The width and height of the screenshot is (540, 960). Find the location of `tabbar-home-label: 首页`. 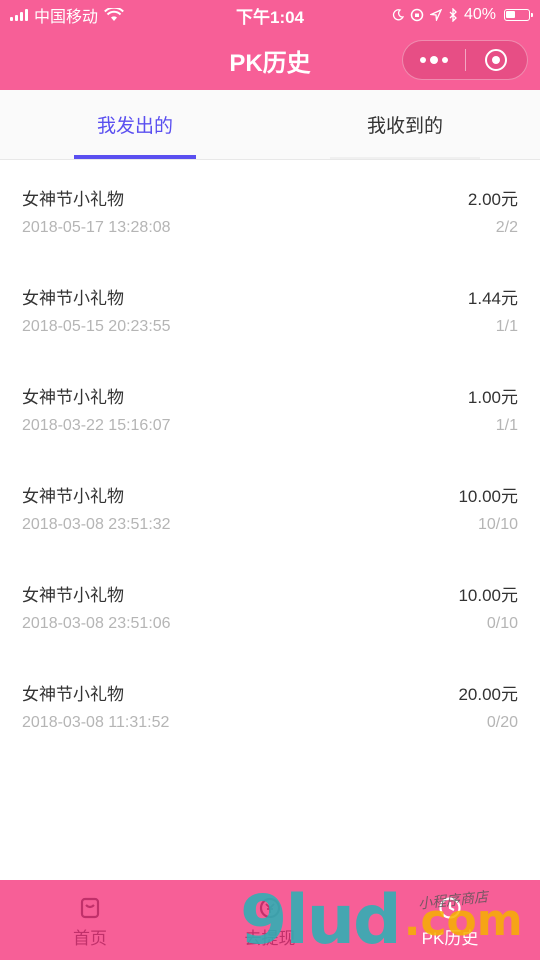

tabbar-home-label: 首页 is located at coordinates (90, 938).